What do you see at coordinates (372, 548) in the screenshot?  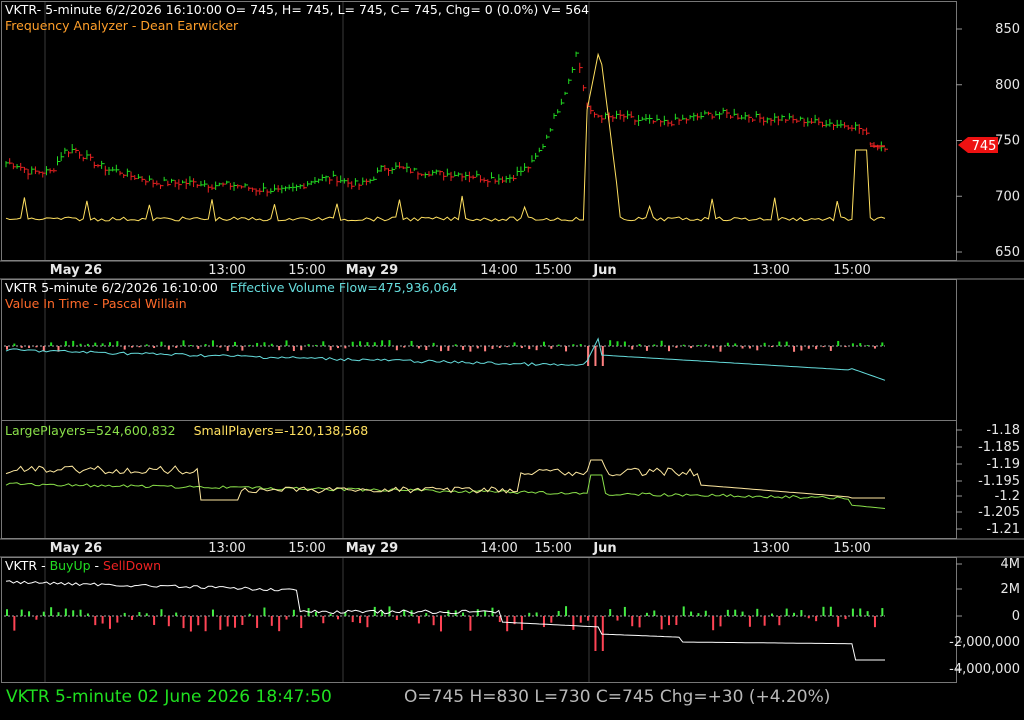 I see `x-axis-label: May 29` at bounding box center [372, 548].